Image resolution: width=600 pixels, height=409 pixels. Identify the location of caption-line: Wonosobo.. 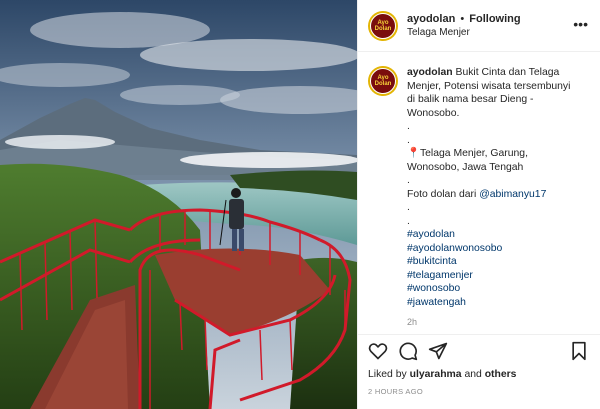
(433, 113).